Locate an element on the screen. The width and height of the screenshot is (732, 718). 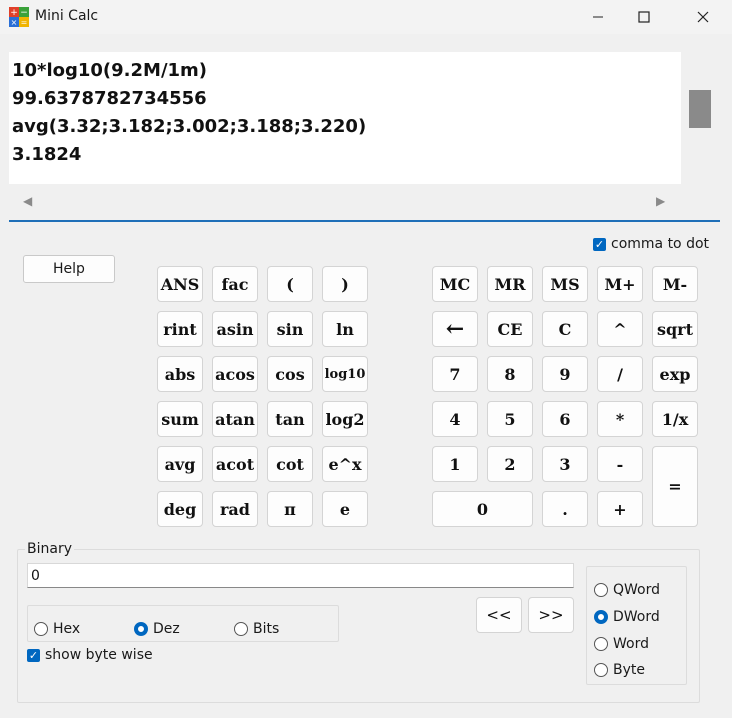
key-open-paren: ( is located at coordinates (290, 284).